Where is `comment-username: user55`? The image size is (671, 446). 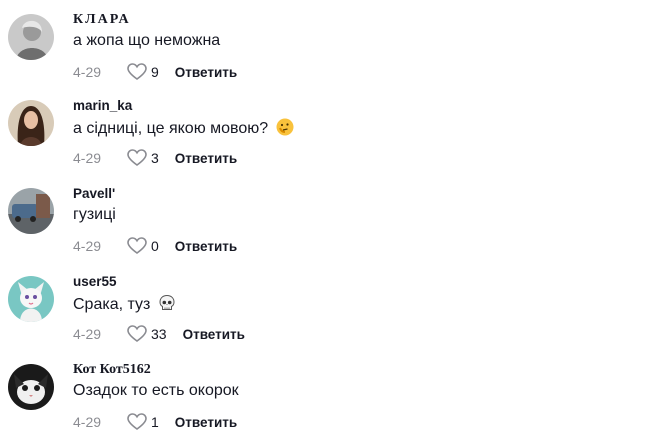
comment-username: user55 is located at coordinates (95, 281).